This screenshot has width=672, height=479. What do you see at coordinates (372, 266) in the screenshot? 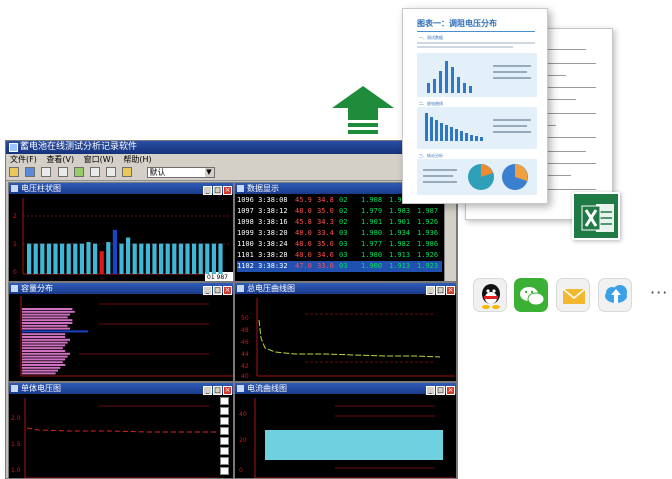
I see `cell-value: 1.900` at bounding box center [372, 266].